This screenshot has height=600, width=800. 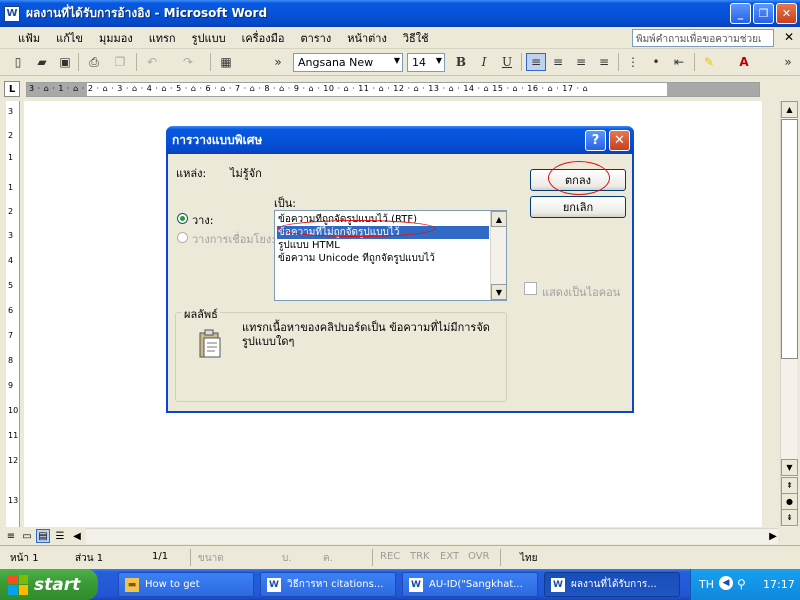 I want to click on task-how-to-get: ▬ How to get, so click(x=186, y=584).